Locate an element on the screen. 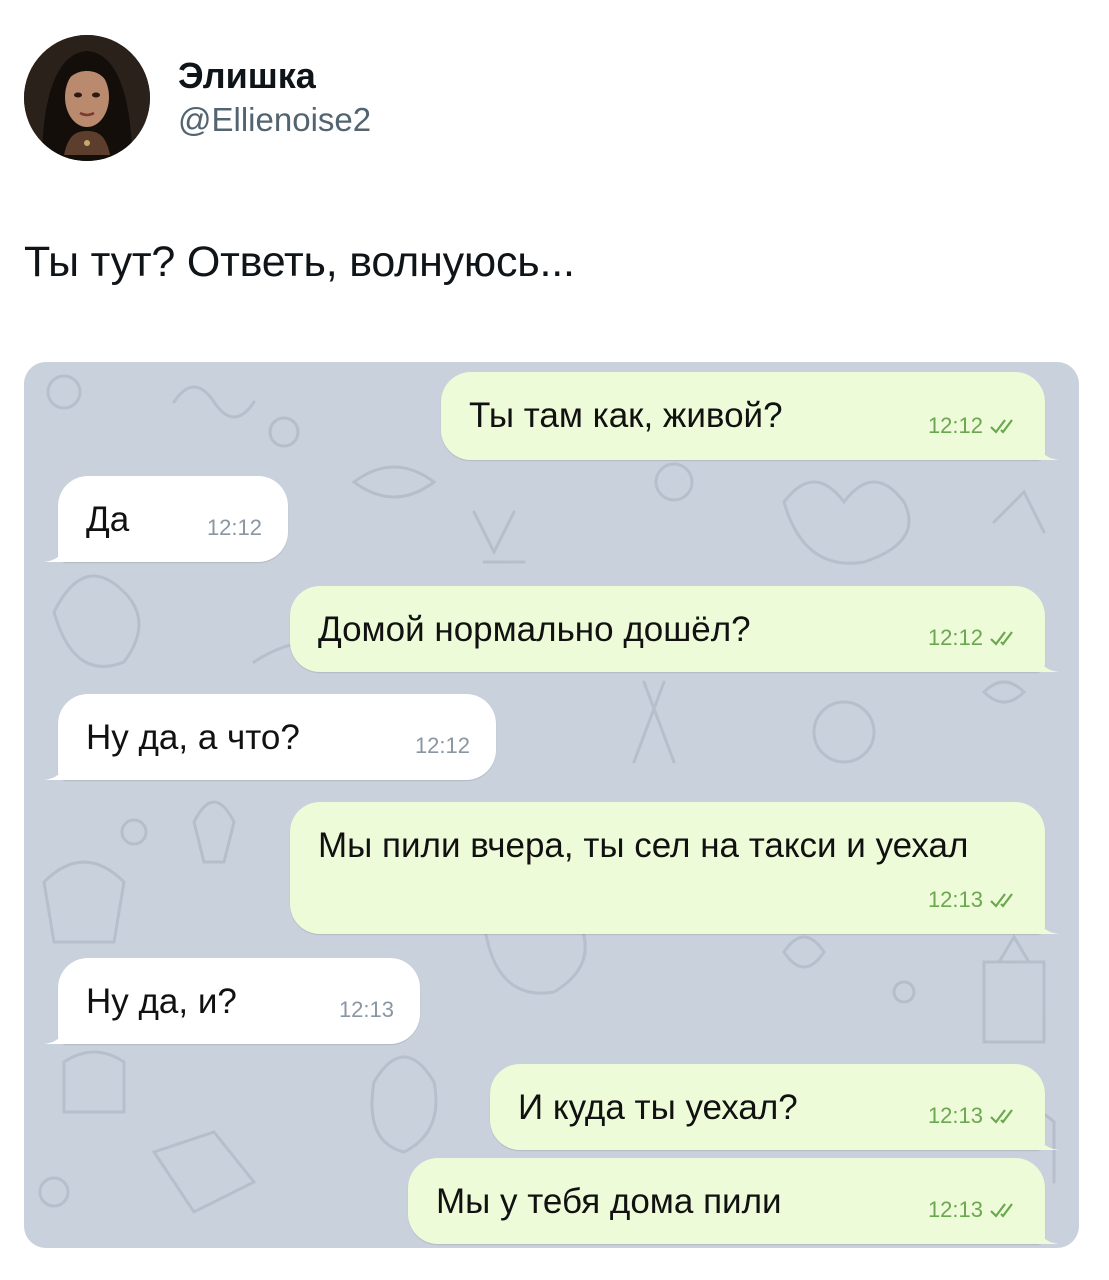 The image size is (1109, 1280). message-bubble-outgoing: Домой нормально дошёл? 12:12 is located at coordinates (674, 629).